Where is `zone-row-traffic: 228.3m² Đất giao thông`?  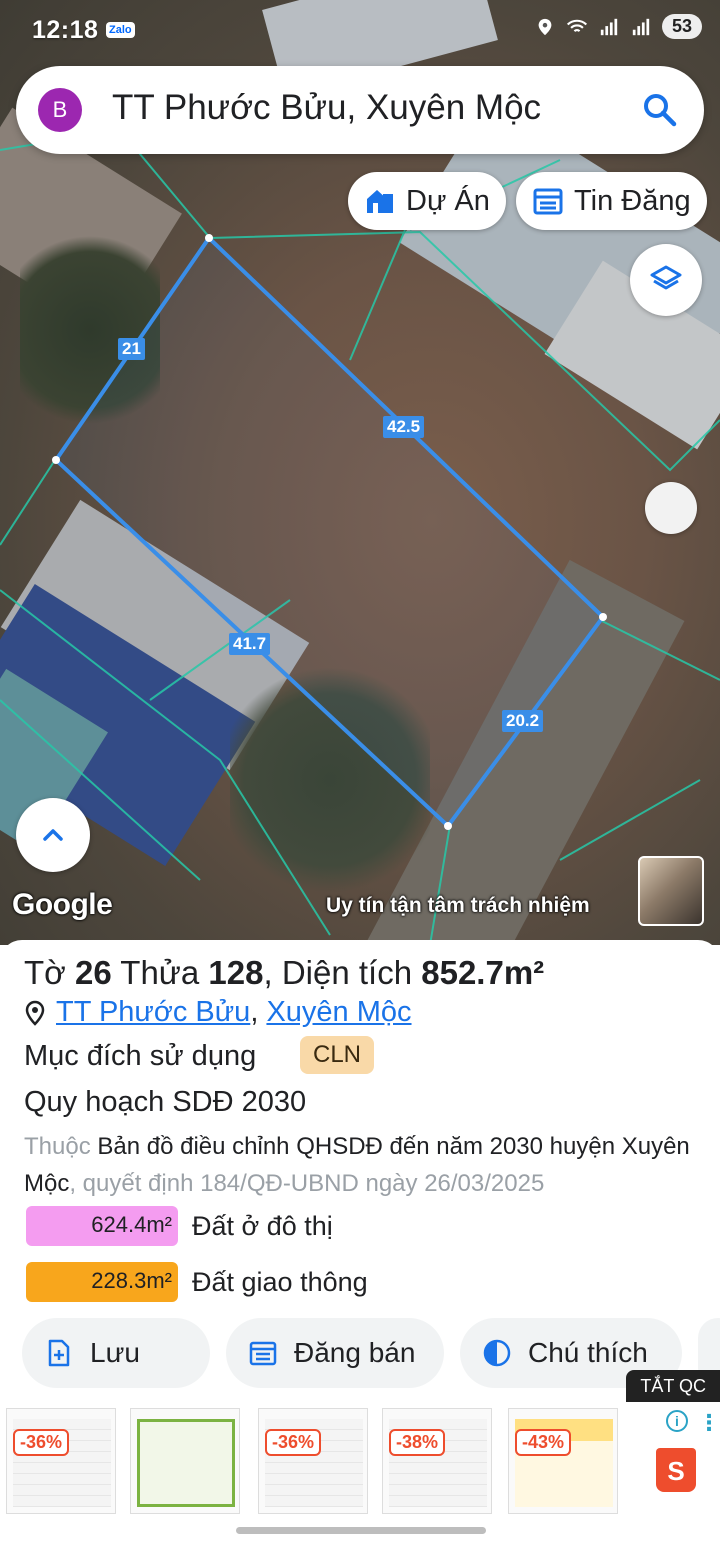
zone-row-traffic: 228.3m² Đất giao thông is located at coordinates (197, 1282).